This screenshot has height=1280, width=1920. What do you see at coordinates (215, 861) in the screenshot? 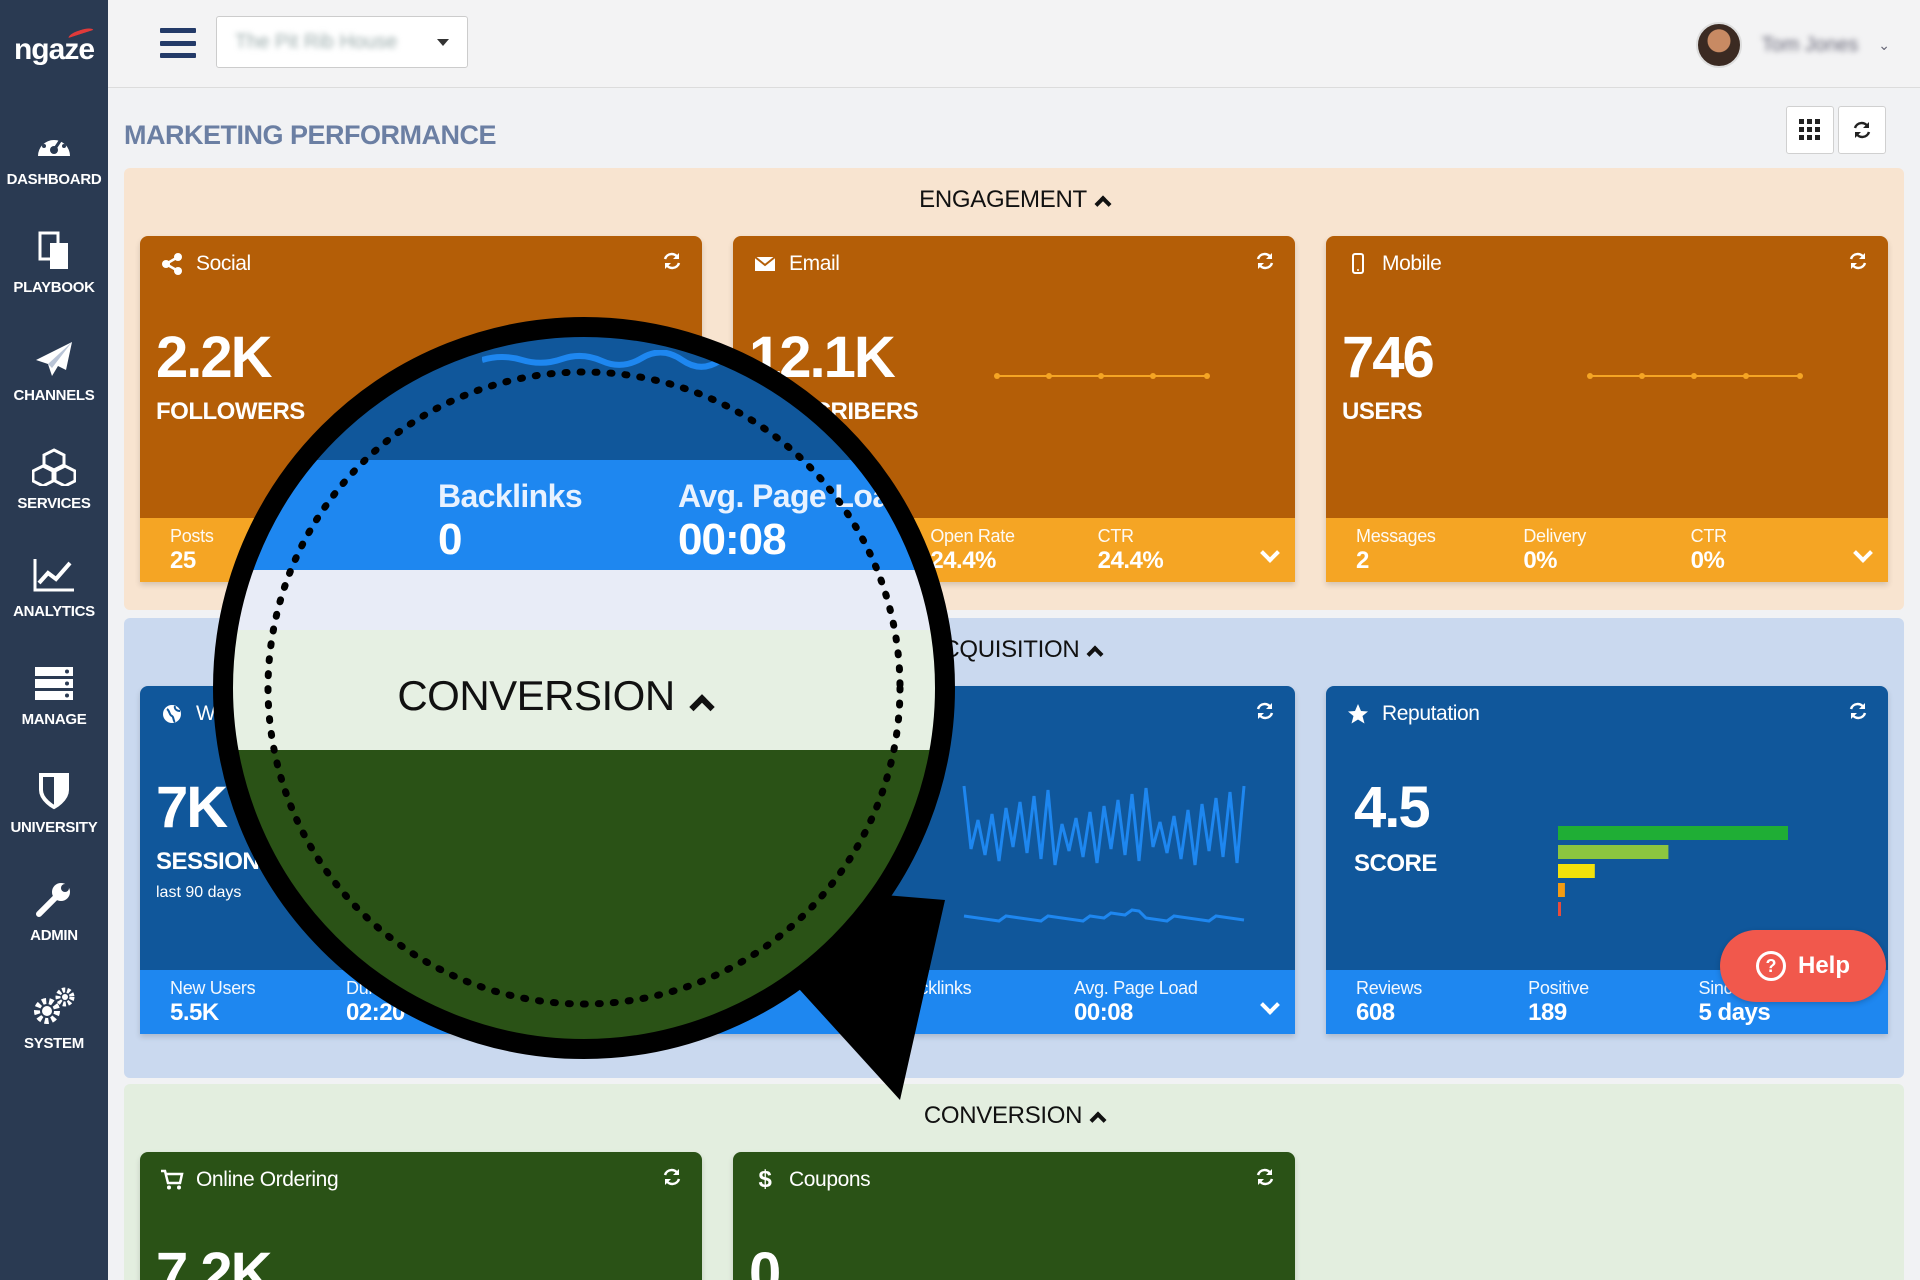
I see `metric-unit: SESSIONS` at bounding box center [215, 861].